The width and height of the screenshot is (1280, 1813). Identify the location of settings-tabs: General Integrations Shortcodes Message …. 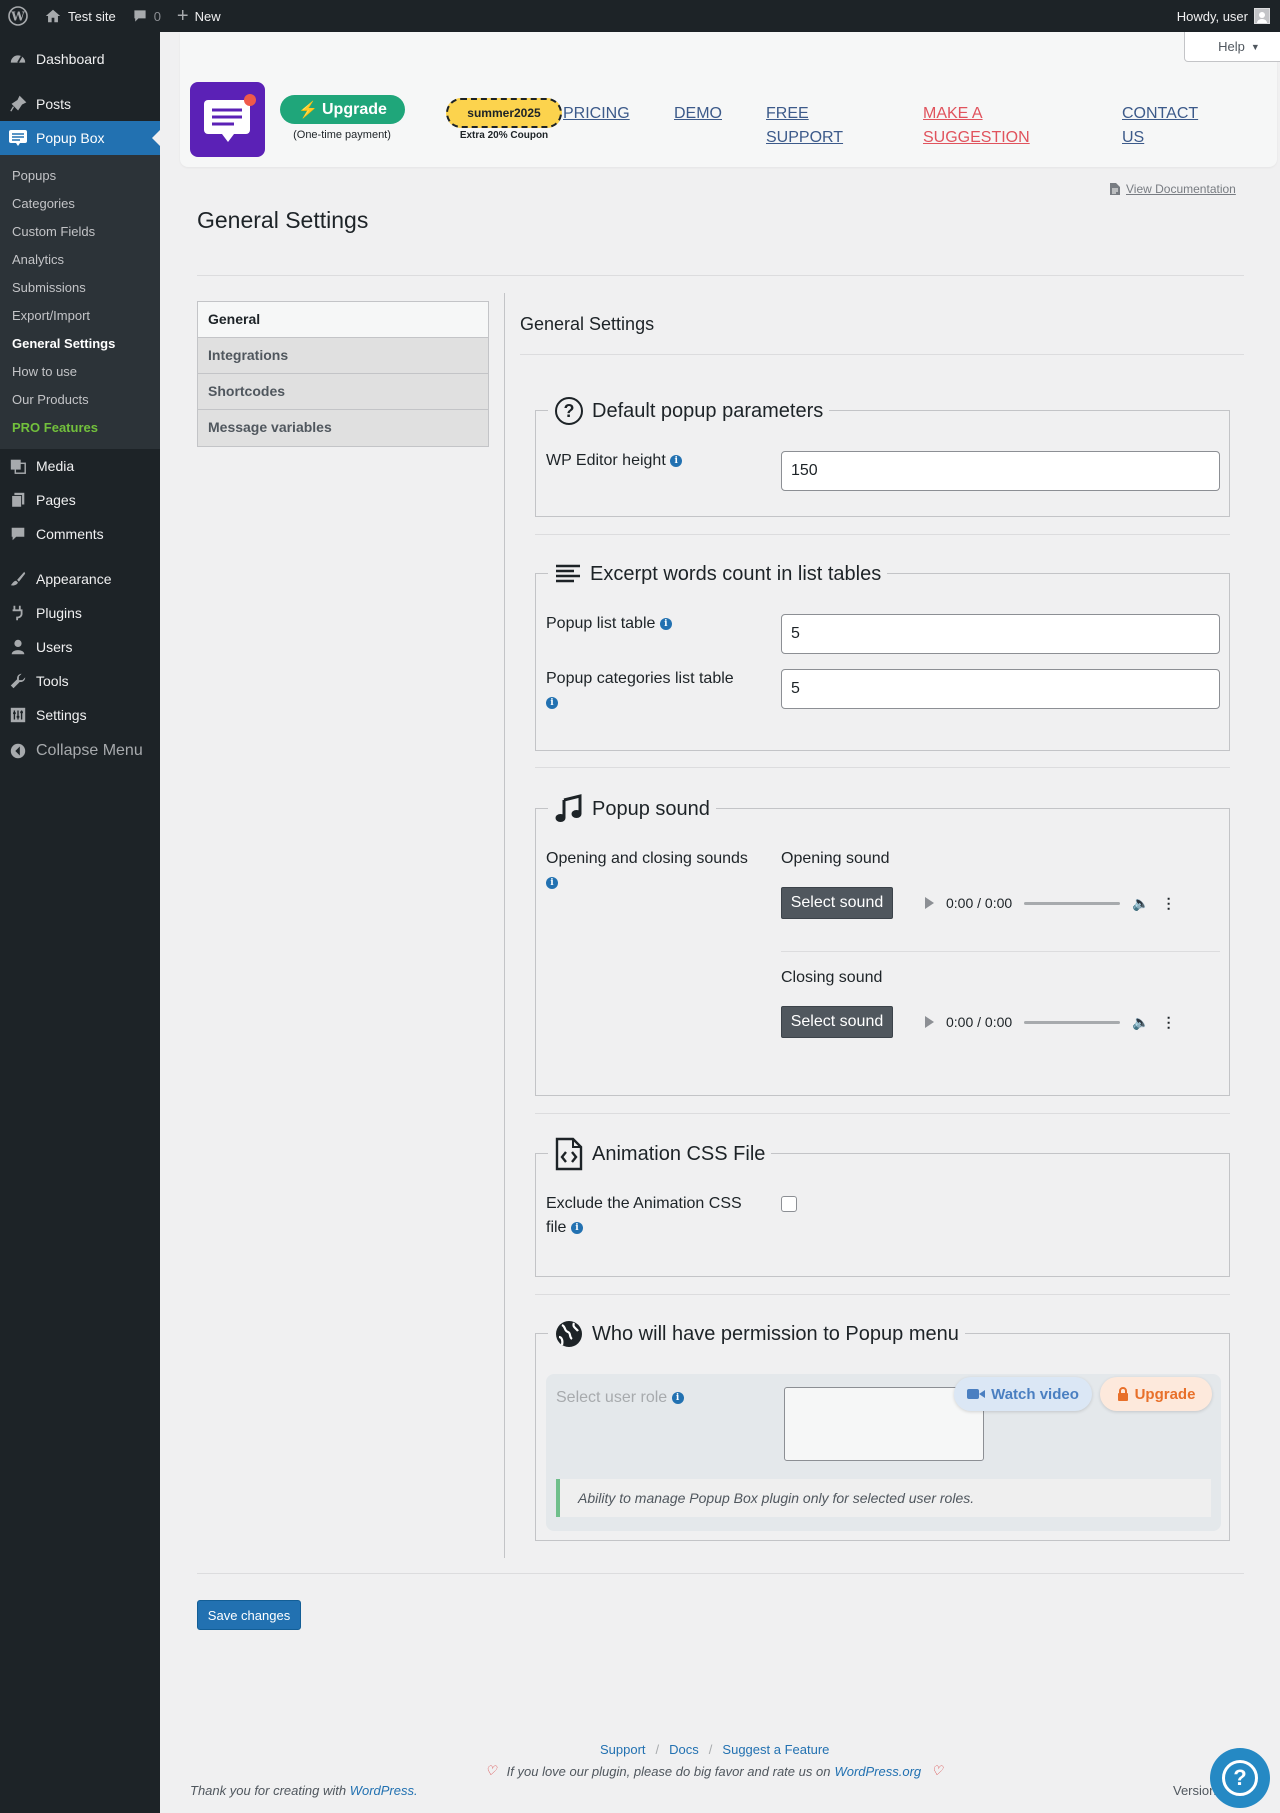
(343, 374).